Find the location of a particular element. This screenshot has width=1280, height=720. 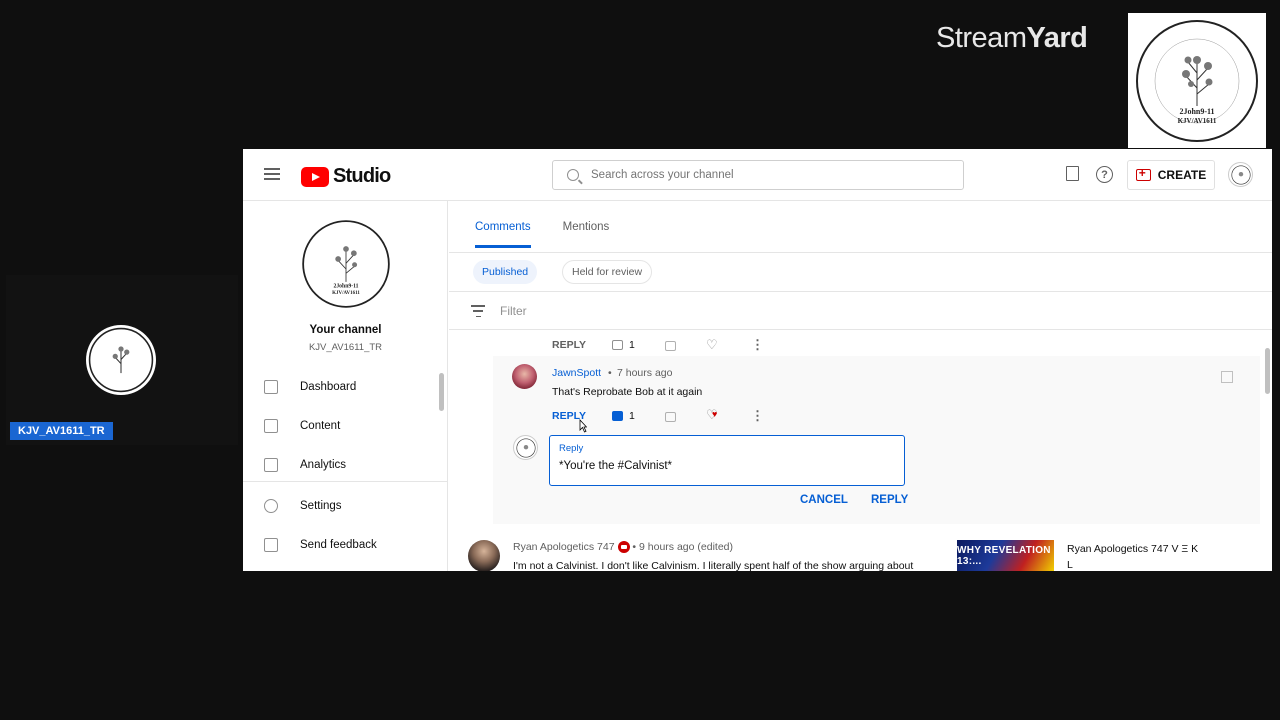

reply-textbox: Reply *You're the #Calvinist* is located at coordinates (727, 460).